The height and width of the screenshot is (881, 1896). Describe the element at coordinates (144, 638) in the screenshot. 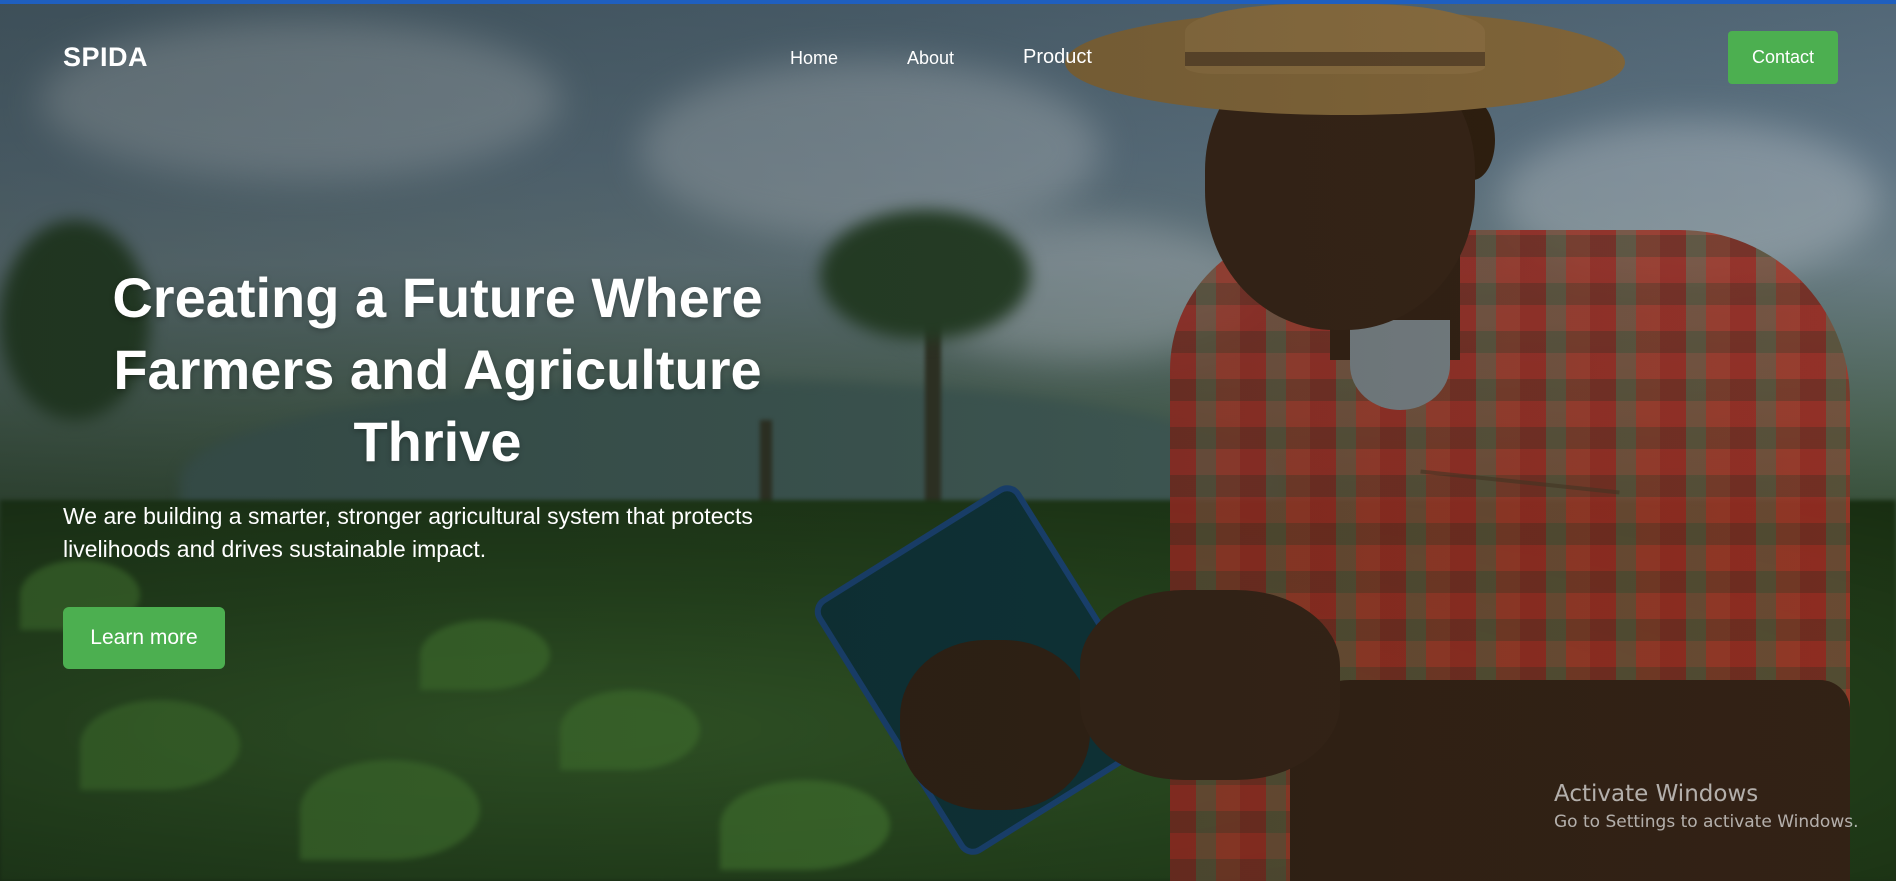

I see `learn-more-button: Learn more` at that location.